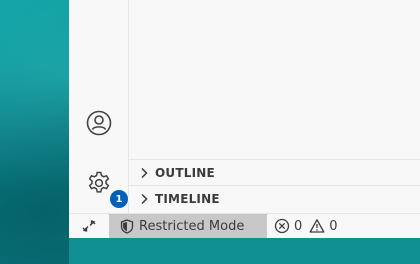 The image size is (420, 264). I want to click on activity-bar: 1, so click(99, 106).